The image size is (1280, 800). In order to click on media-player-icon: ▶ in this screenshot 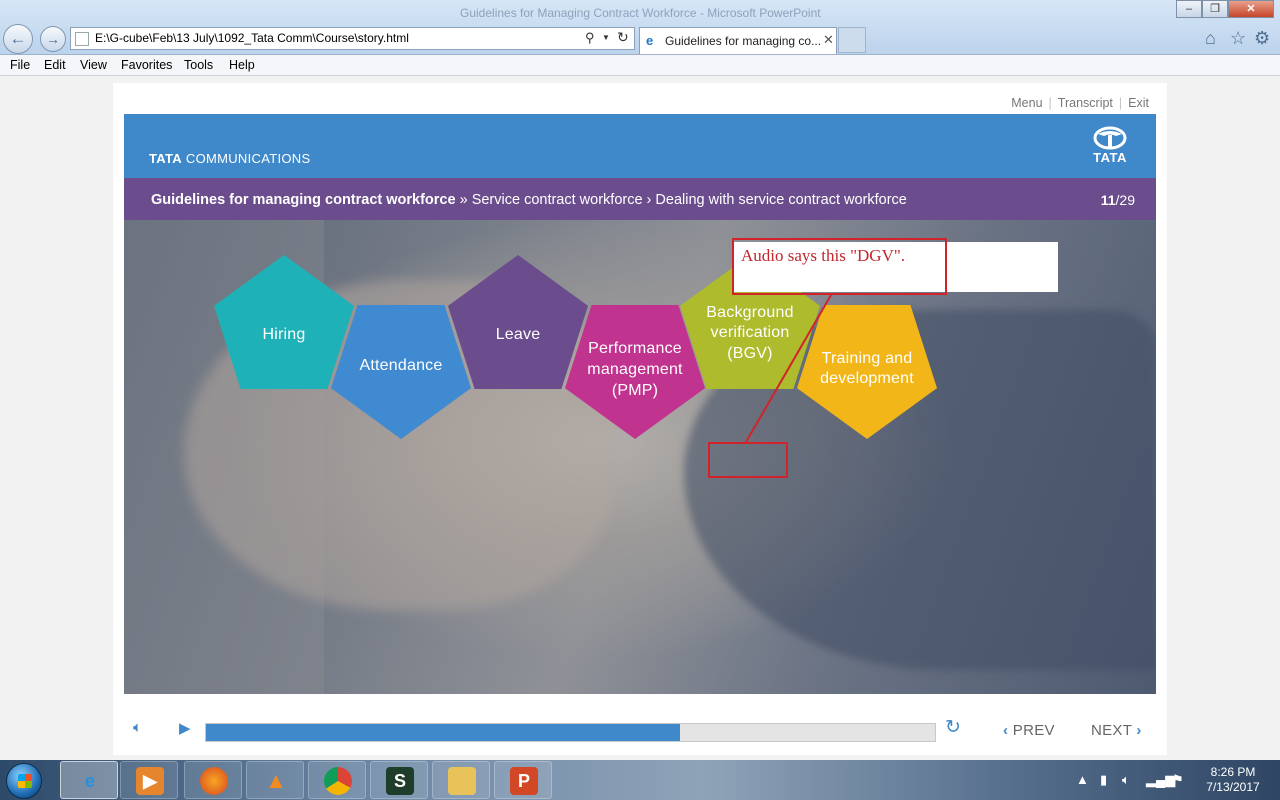, I will do `click(150, 781)`.